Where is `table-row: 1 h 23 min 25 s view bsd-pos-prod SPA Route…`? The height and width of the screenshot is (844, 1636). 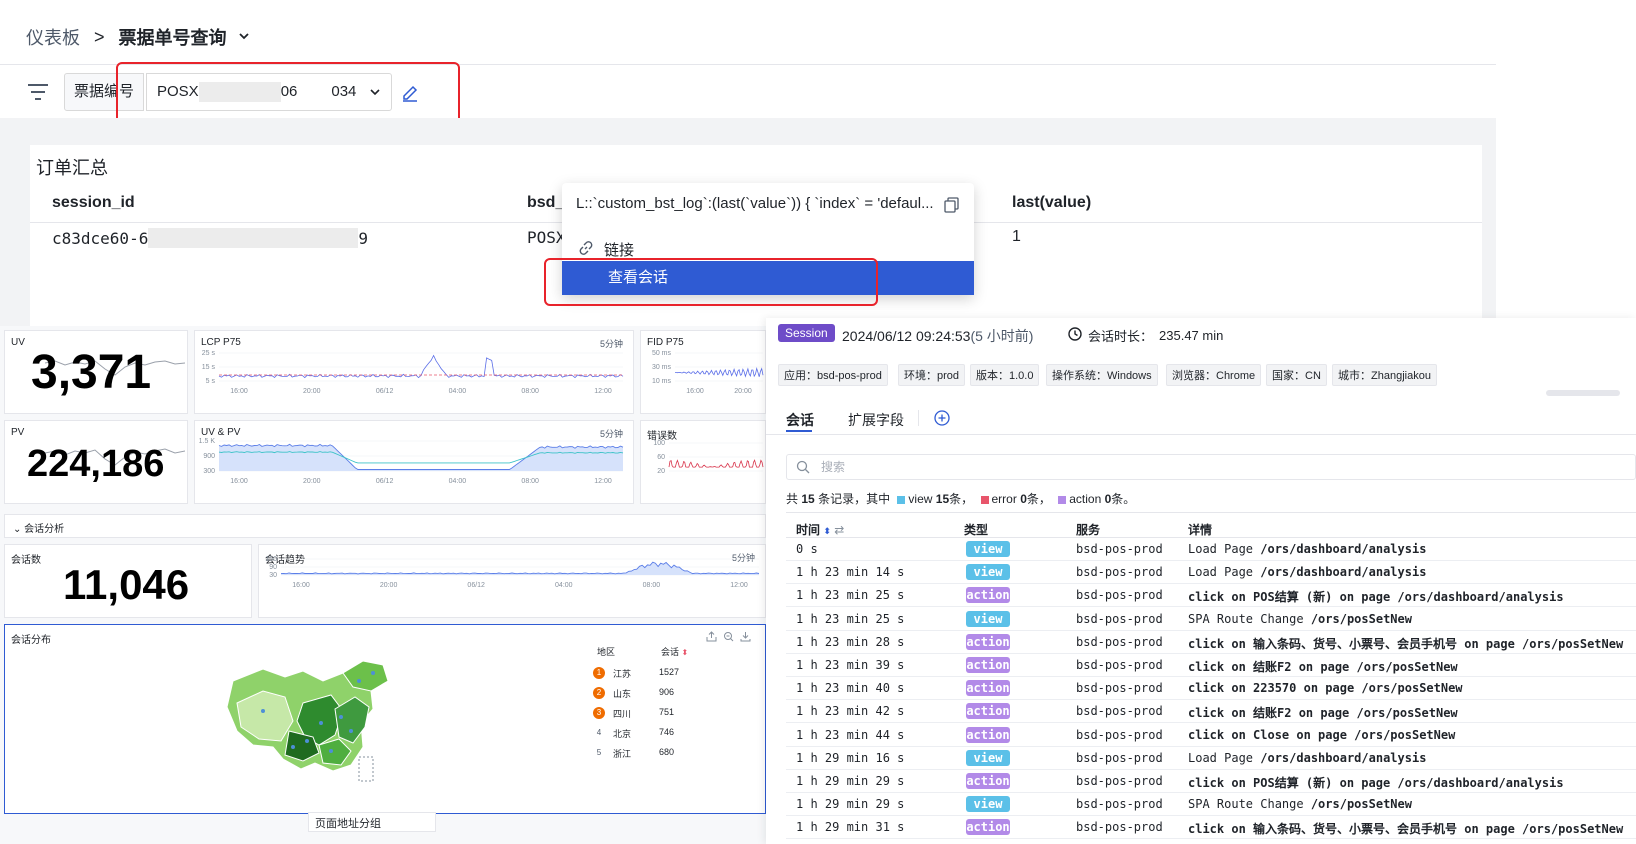 table-row: 1 h 23 min 25 s view bsd-pos-prod SPA Route… is located at coordinates (1211, 619).